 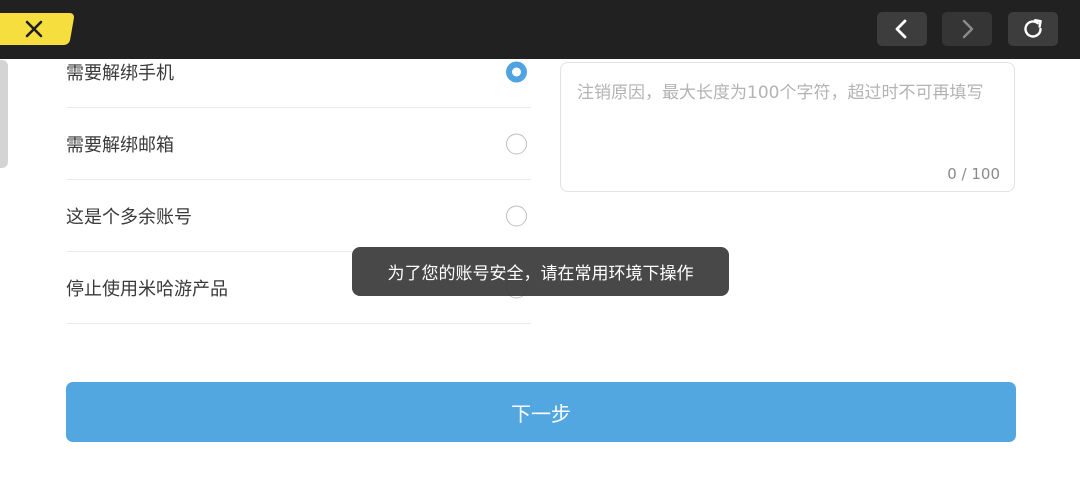 I want to click on toast-message: 为了您的账号安全，请在常用环境下操作, so click(x=540, y=271).